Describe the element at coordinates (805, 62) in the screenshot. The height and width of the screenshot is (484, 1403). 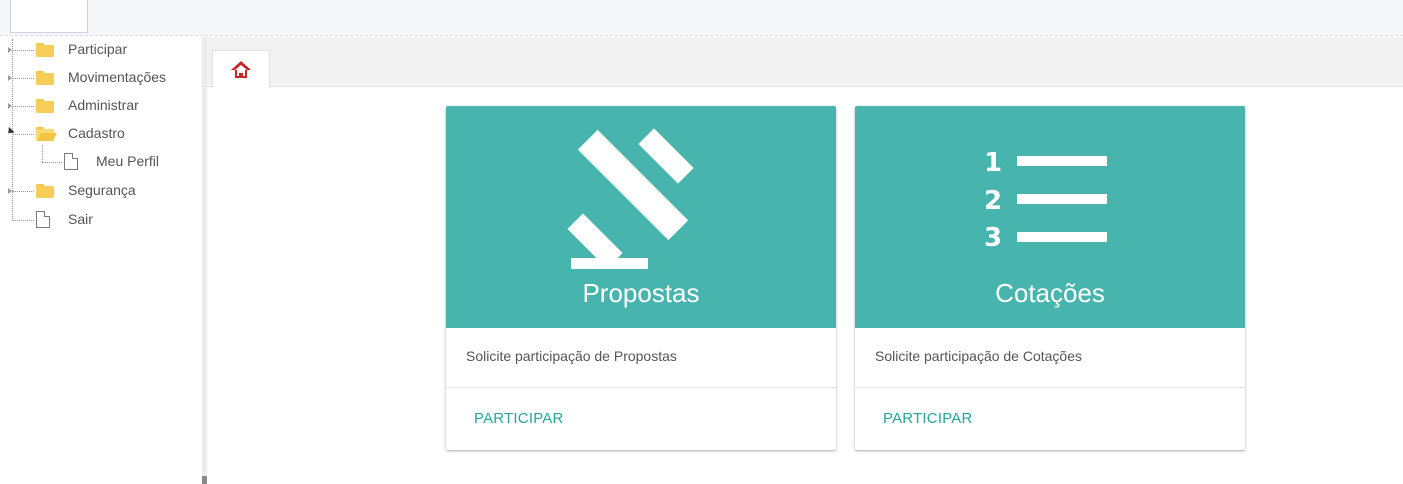
I see `tab-strip` at that location.